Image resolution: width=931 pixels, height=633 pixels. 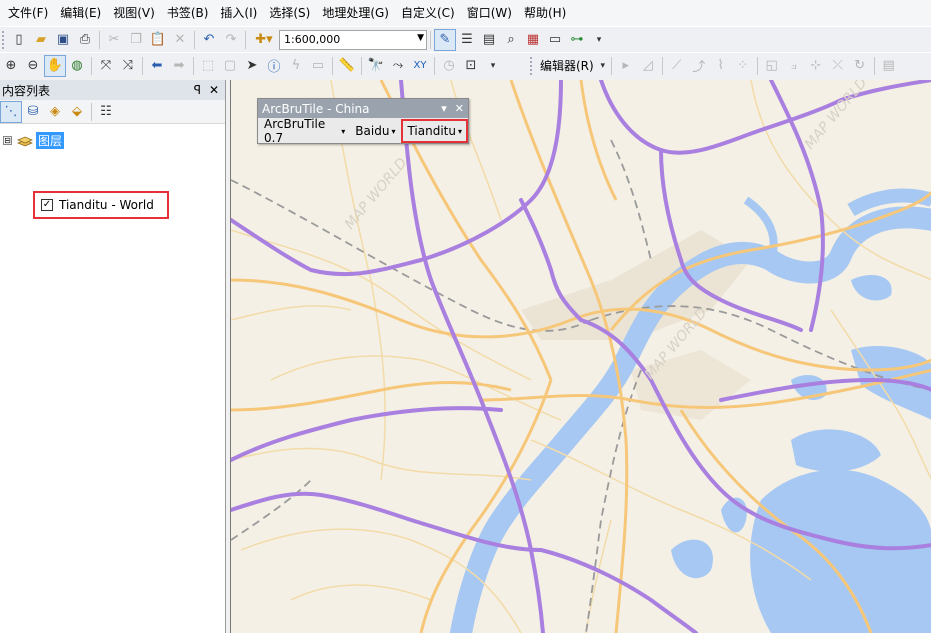 What do you see at coordinates (180, 40) in the screenshot?
I see `delete-icon: ✕` at bounding box center [180, 40].